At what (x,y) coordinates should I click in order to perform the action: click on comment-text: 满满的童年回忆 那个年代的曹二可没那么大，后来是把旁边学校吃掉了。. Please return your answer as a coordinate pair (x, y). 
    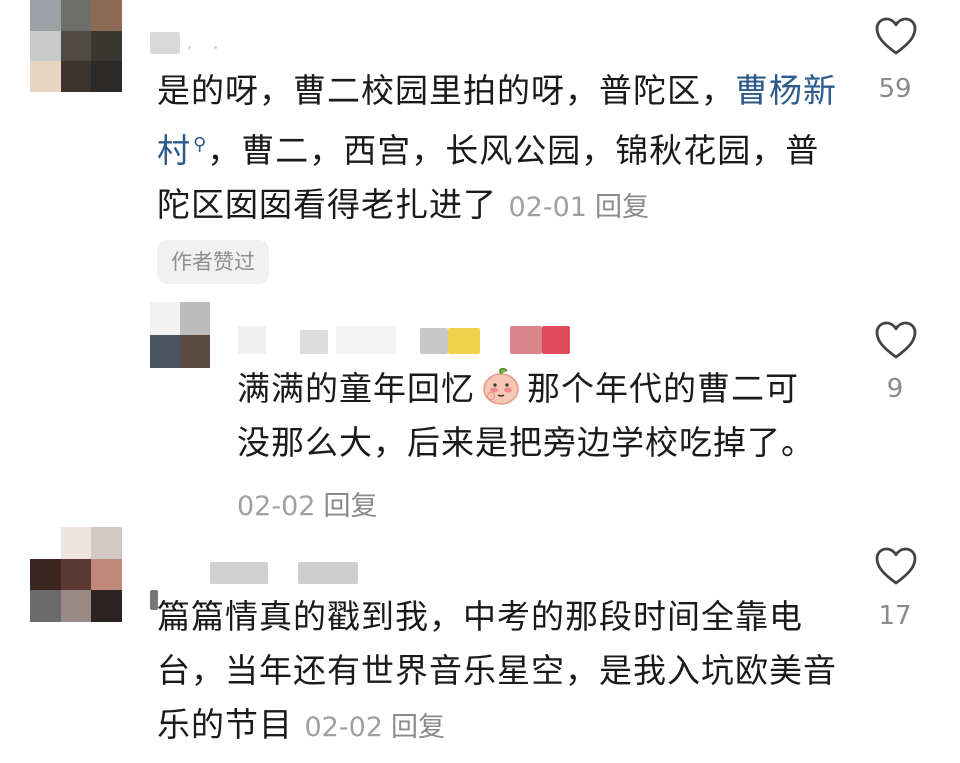
    Looking at the image, I should click on (532, 416).